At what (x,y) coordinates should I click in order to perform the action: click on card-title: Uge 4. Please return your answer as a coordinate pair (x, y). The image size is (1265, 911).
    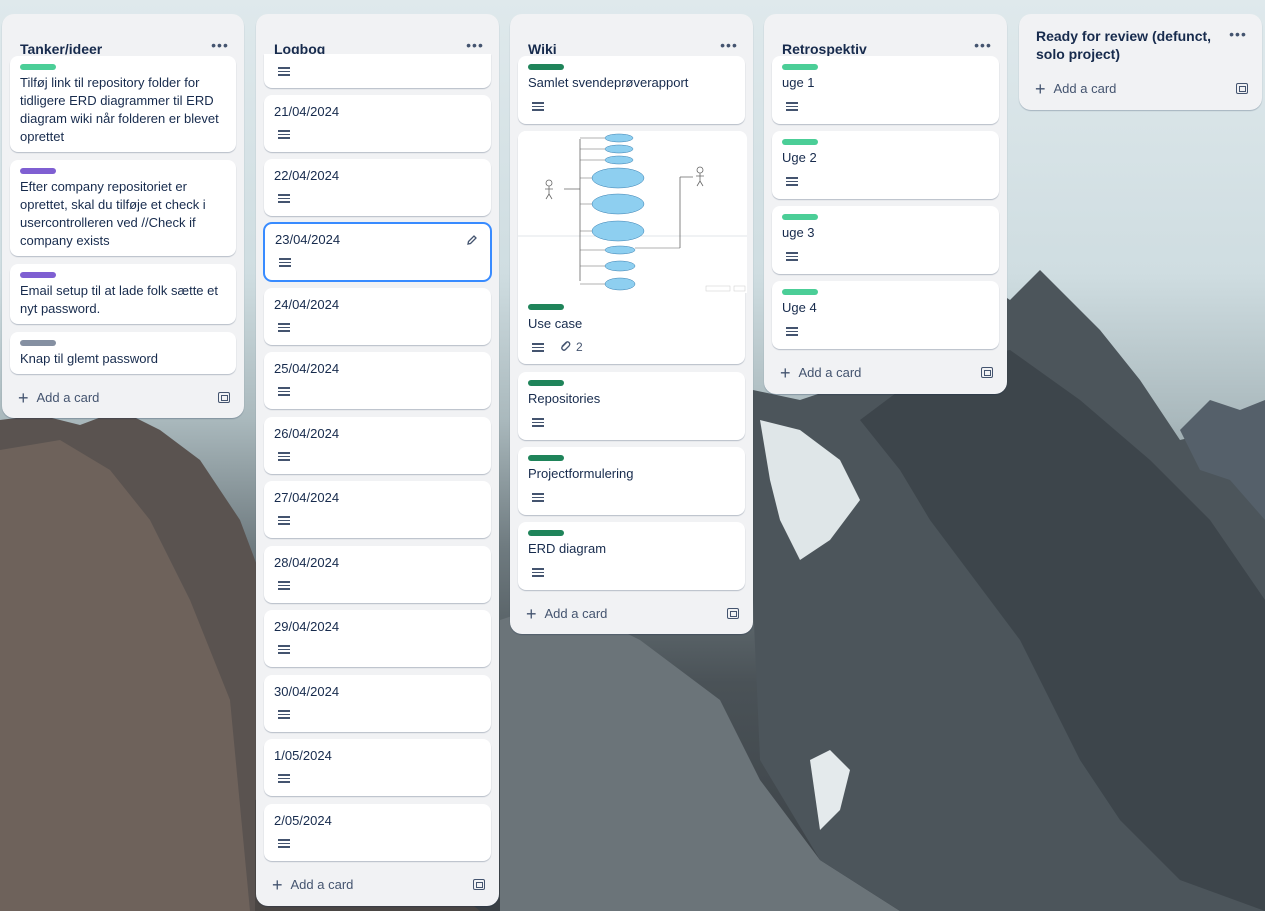
    Looking at the image, I should click on (799, 307).